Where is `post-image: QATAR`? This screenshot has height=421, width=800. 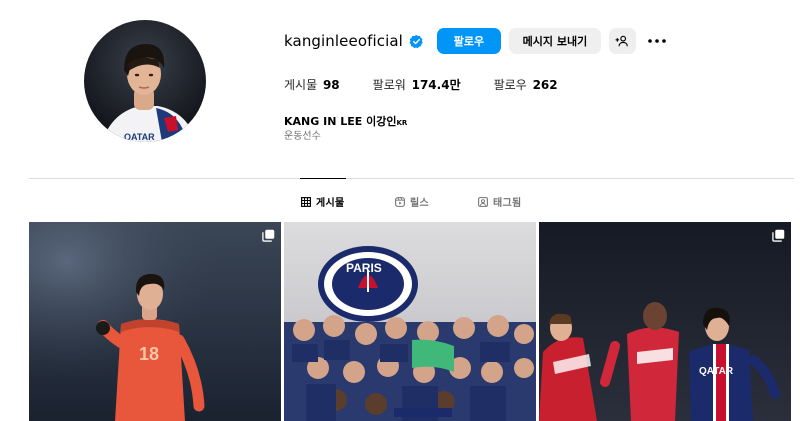 post-image: QATAR is located at coordinates (665, 321).